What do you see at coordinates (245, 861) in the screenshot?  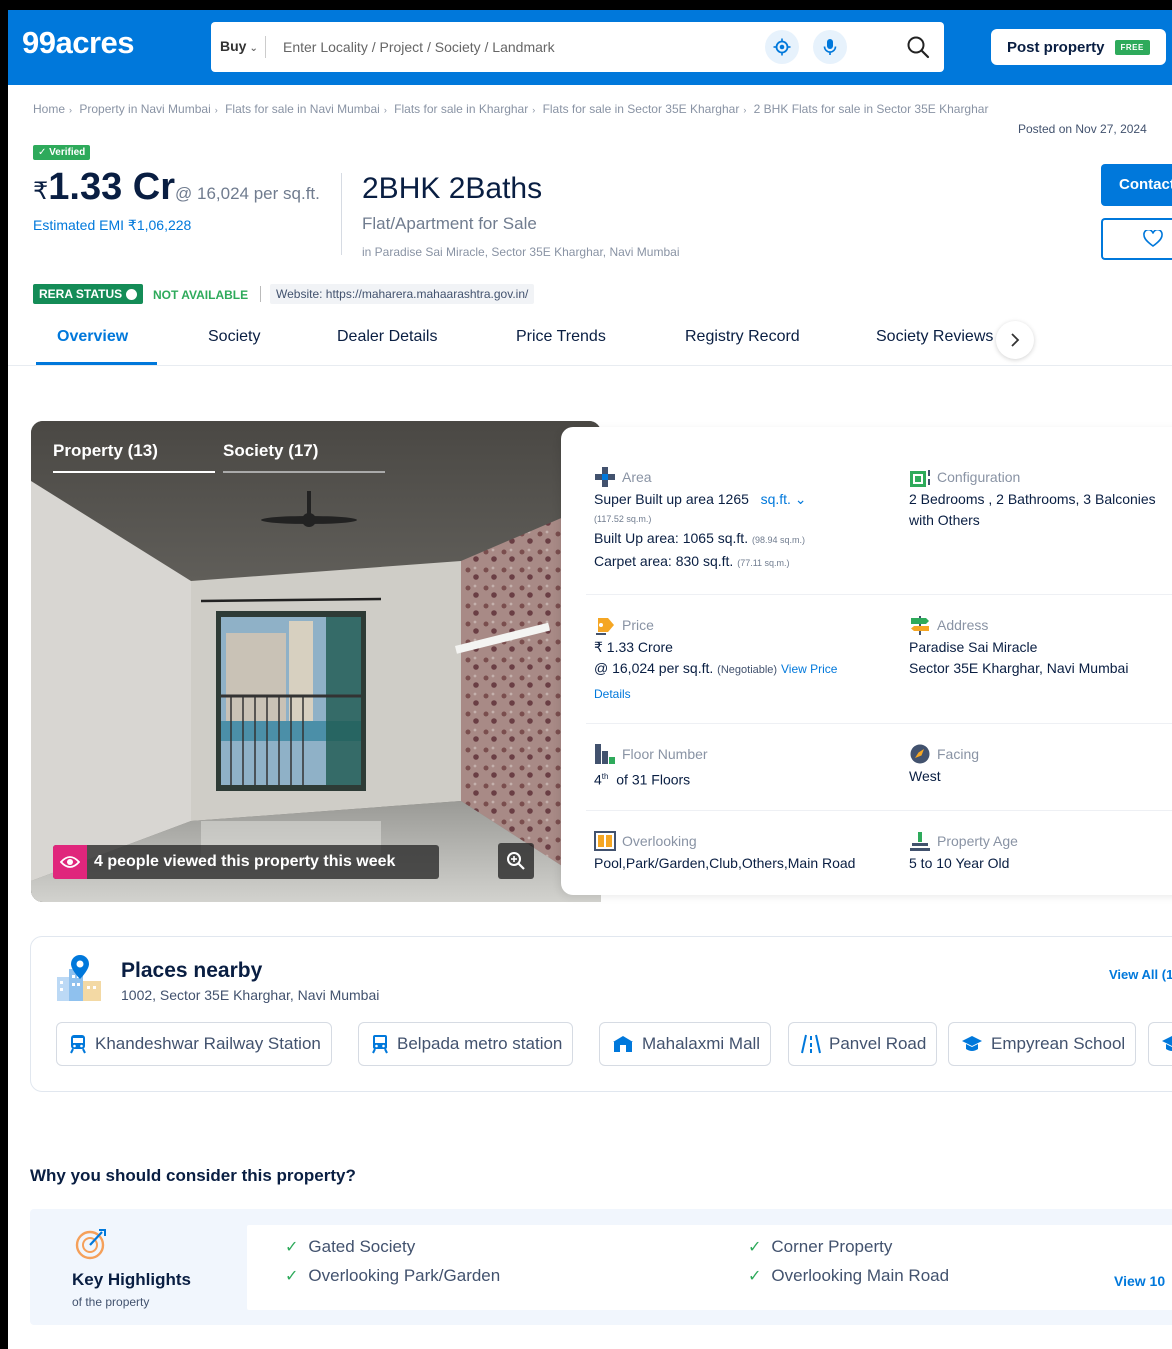 I see `views-text: 4 people viewed this property this week` at bounding box center [245, 861].